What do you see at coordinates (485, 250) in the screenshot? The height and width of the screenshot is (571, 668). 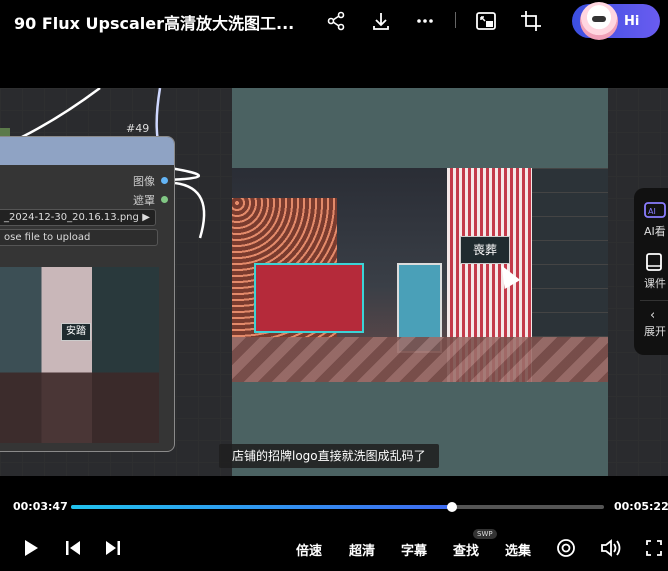 I see `store-sign: 喪葬` at bounding box center [485, 250].